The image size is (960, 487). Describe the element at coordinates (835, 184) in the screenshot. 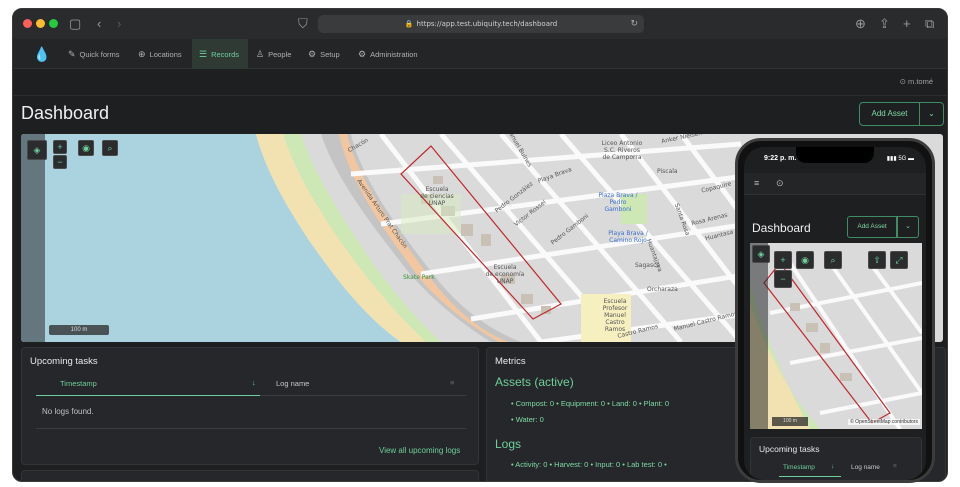

I see `phone-nav: ≡ ⊙` at that location.